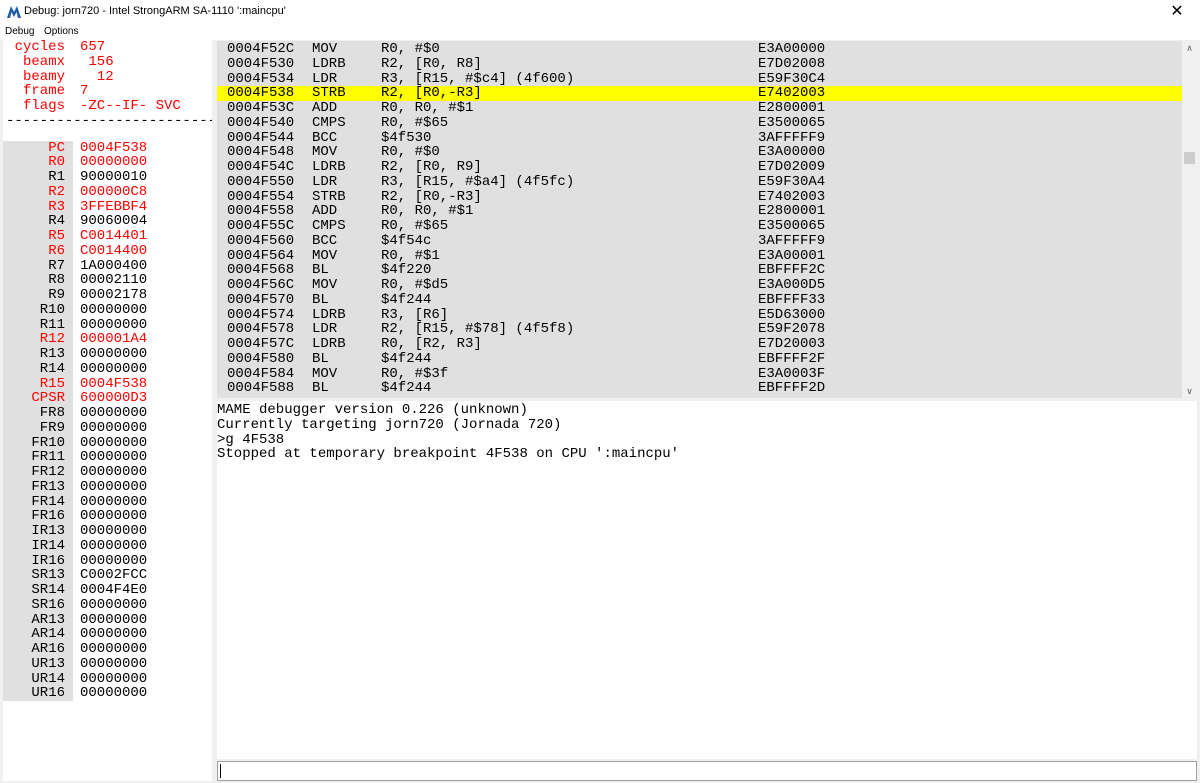 This screenshot has height=783, width=1200. I want to click on menu-options: Options, so click(61, 31).